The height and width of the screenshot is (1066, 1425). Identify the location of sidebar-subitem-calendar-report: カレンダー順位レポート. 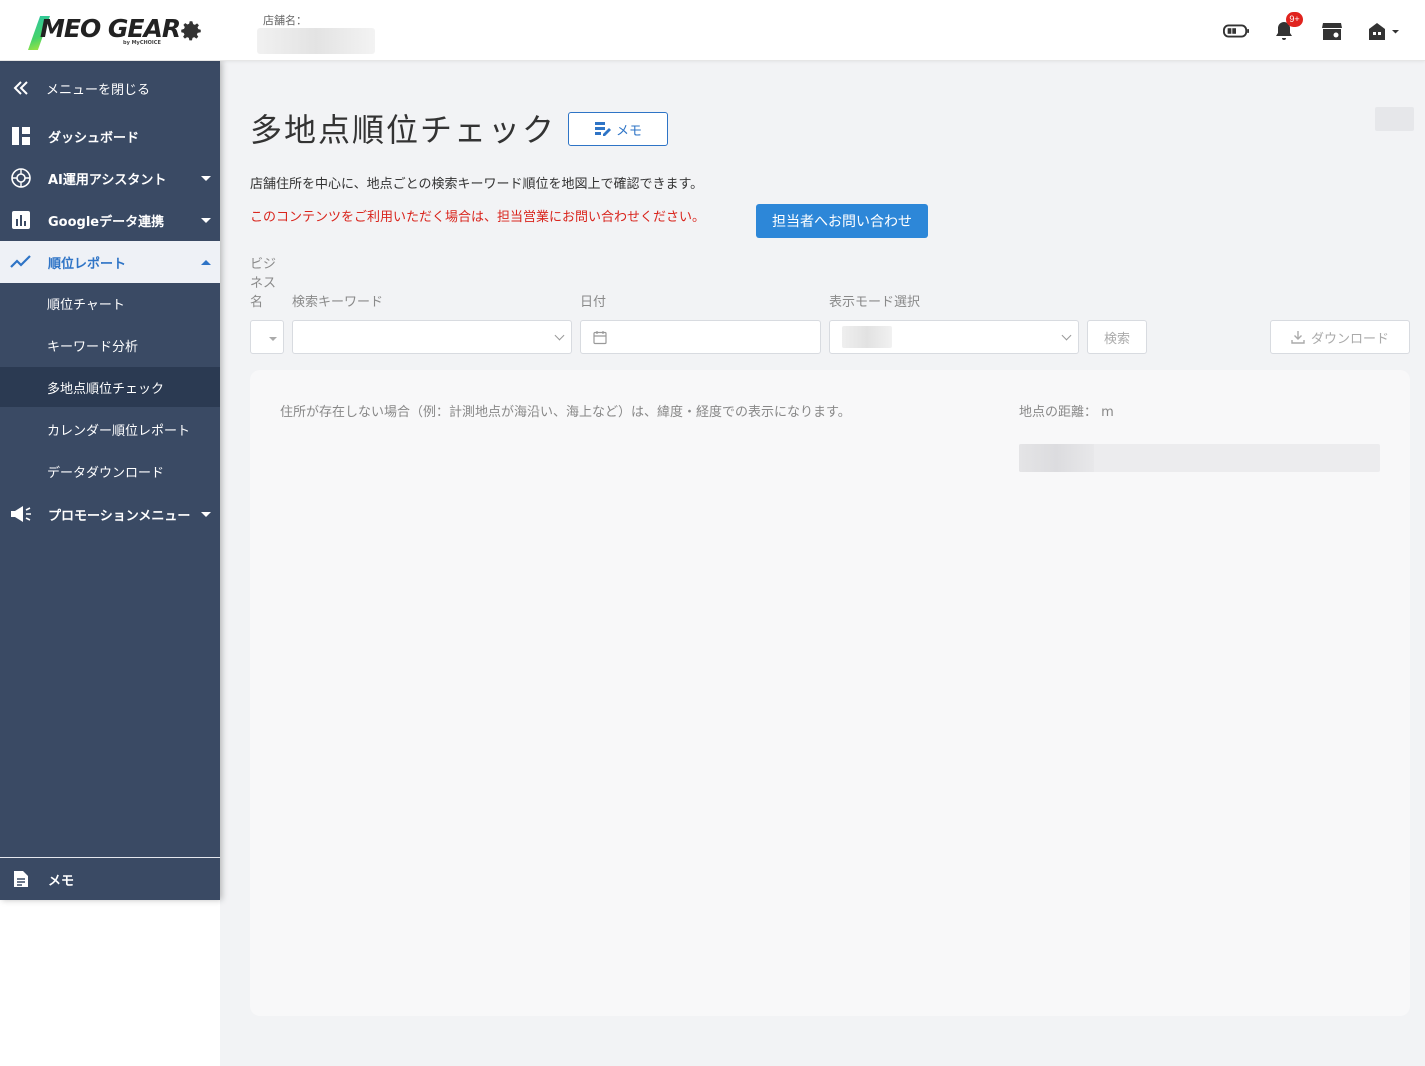
(110, 429).